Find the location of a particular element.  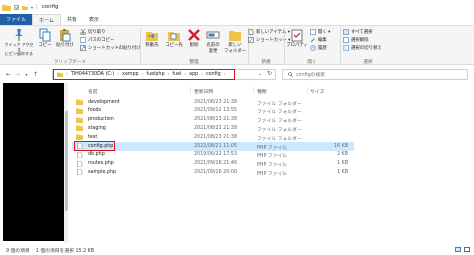

file-row: foods 2021/09/12 13:55 ファイル フォルダー is located at coordinates (213, 111).